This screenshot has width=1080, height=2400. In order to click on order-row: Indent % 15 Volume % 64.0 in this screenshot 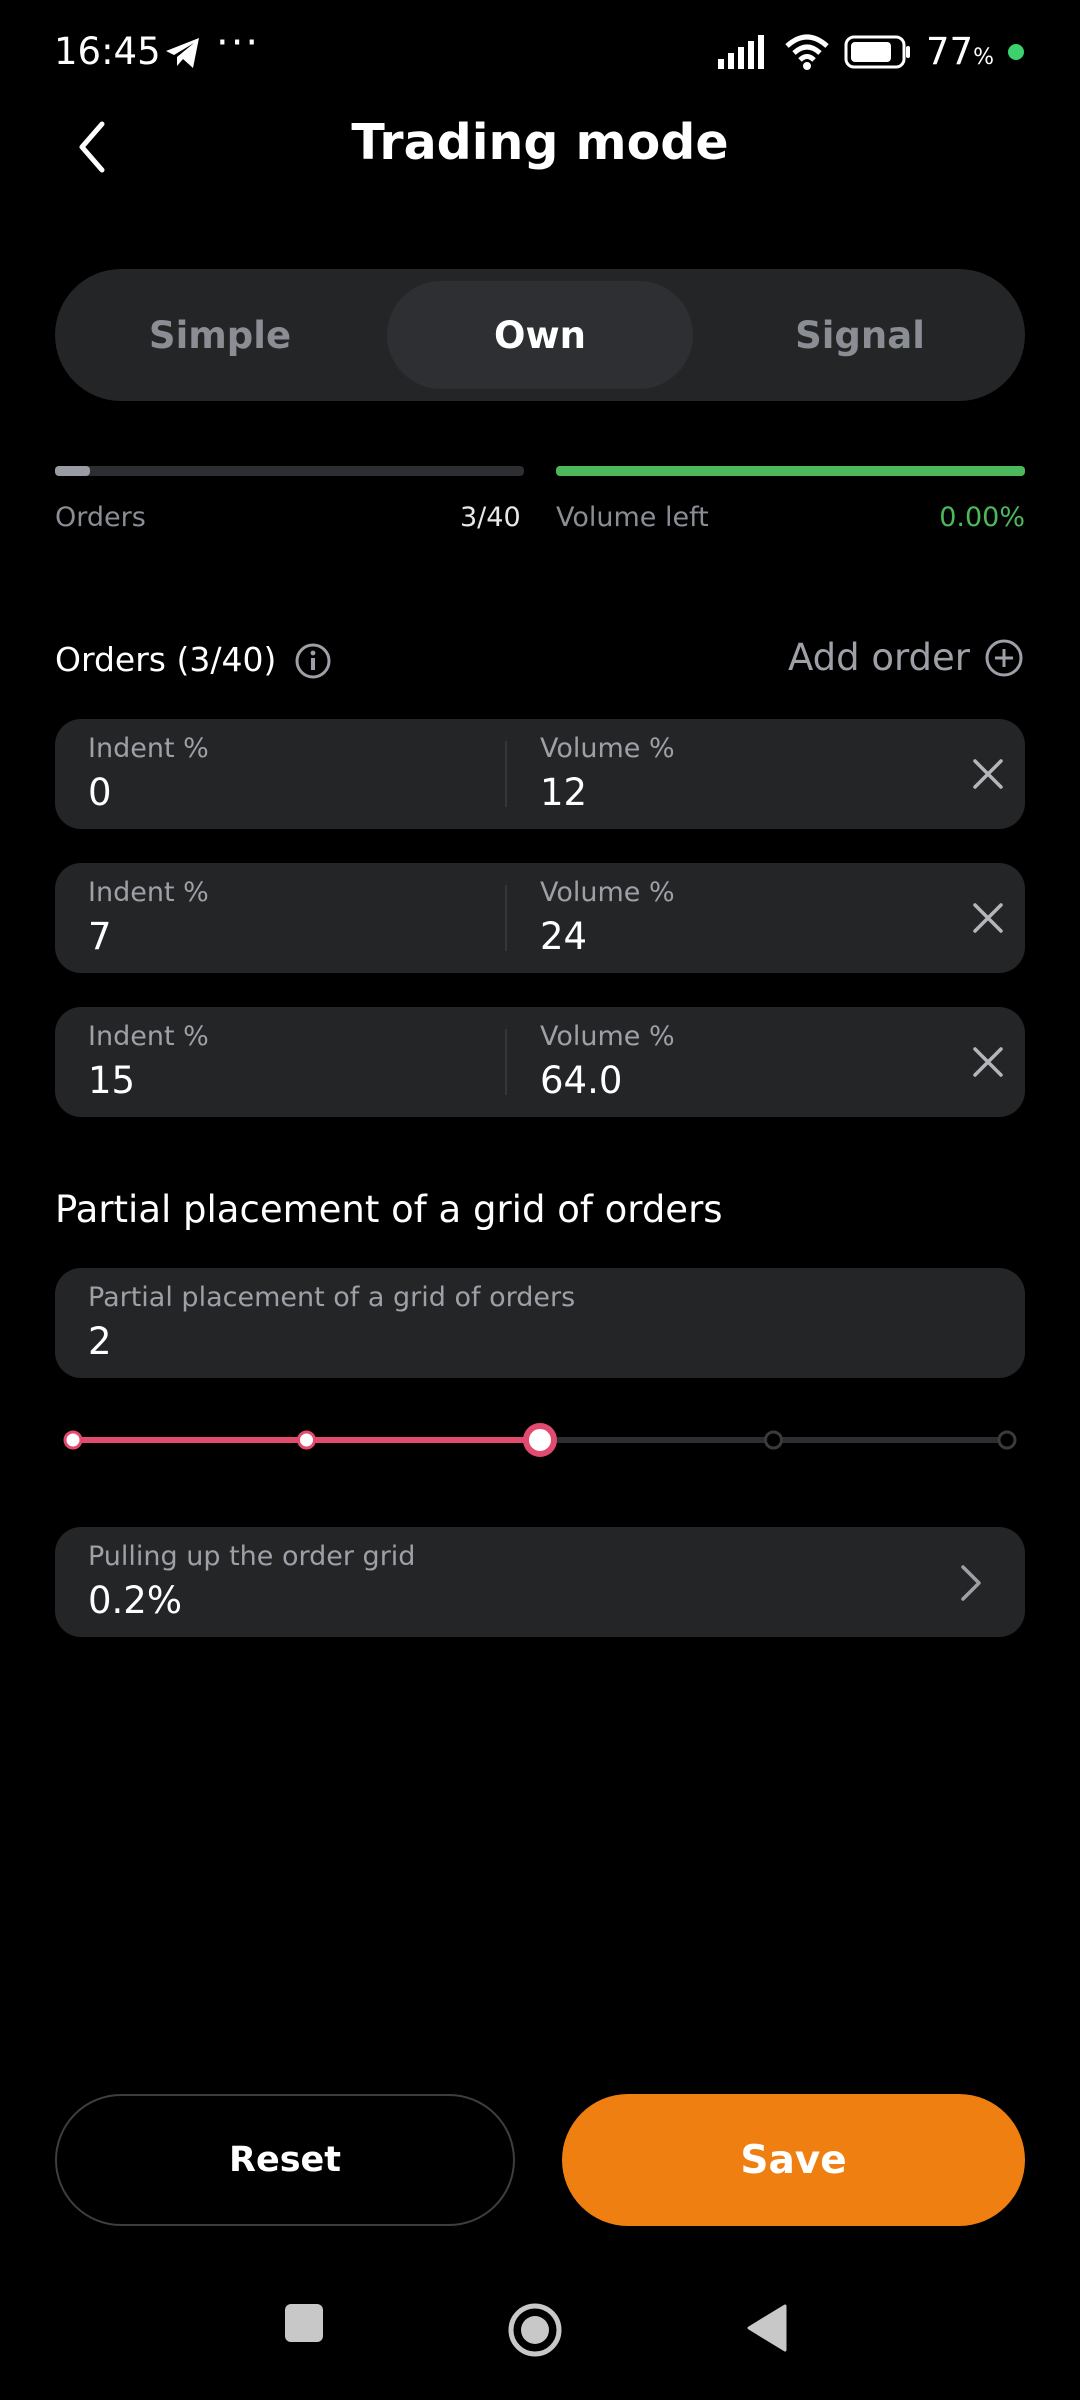, I will do `click(540, 1062)`.